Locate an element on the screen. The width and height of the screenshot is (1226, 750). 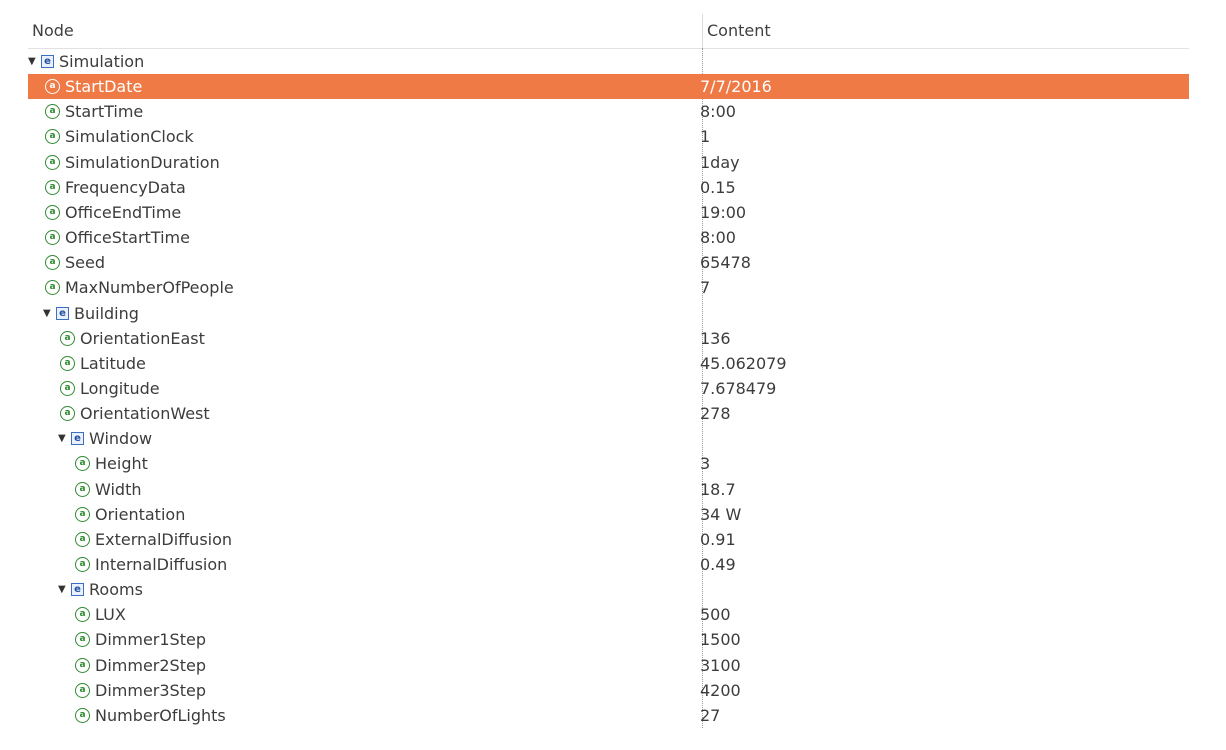
node-content-value: 45.062079 is located at coordinates (743, 363).